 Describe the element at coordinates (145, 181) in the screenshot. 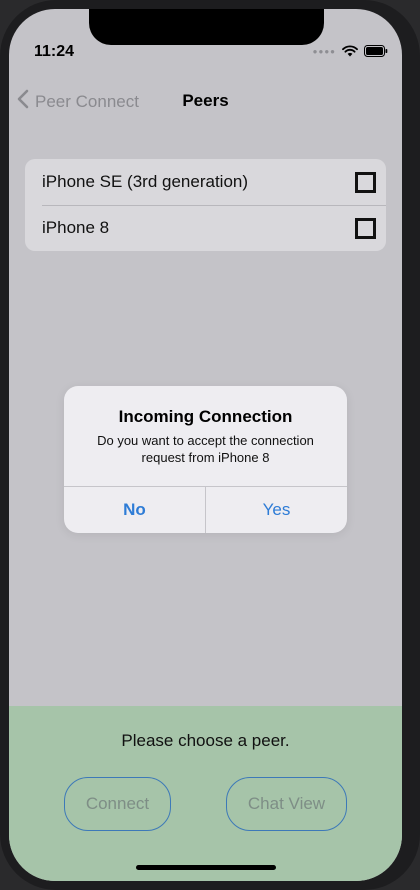

I see `peer-name: iPhone SE (3rd generation)` at that location.